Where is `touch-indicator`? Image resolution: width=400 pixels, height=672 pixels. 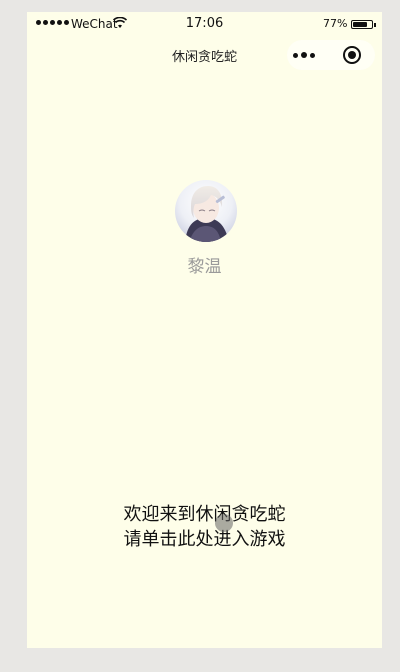
touch-indicator is located at coordinates (224, 523).